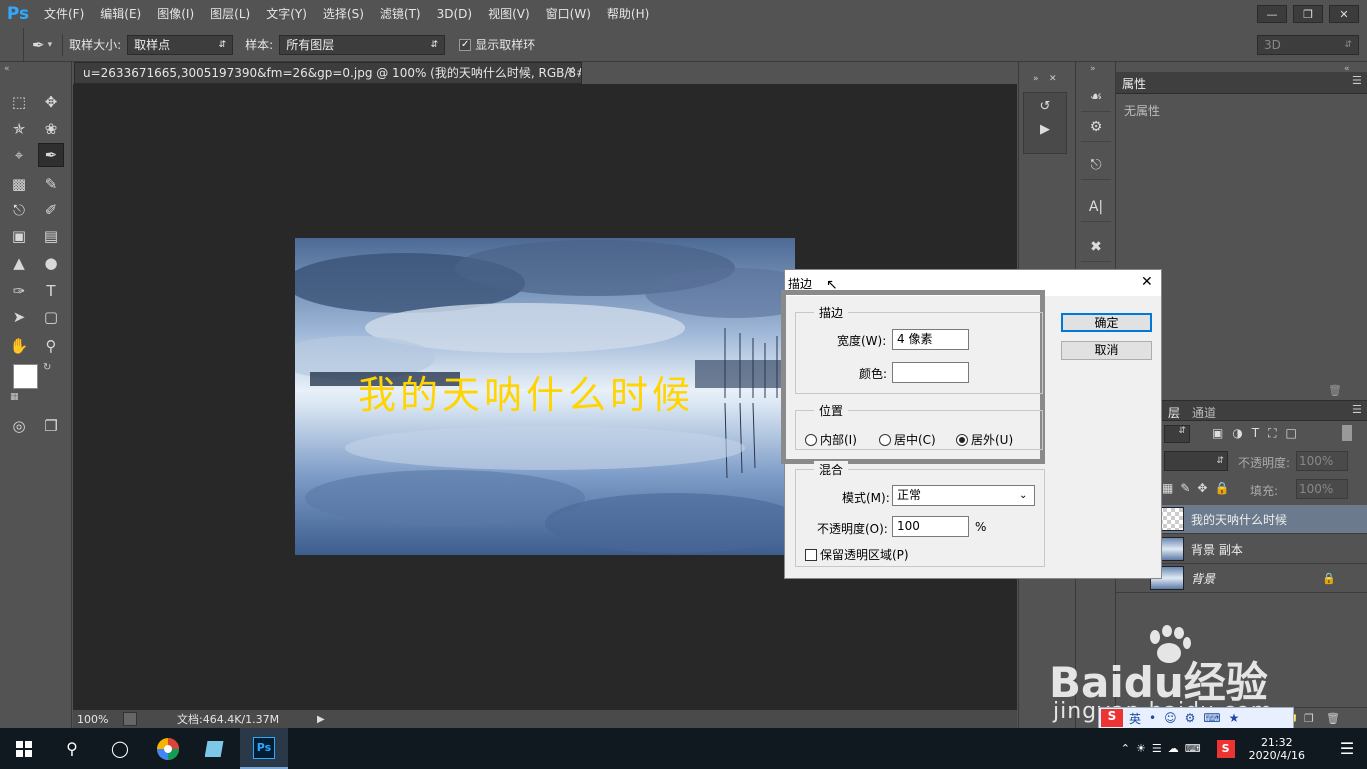 This screenshot has width=1367, height=769. Describe the element at coordinates (628, 14) in the screenshot. I see `menu-item-10: 帮助(H)` at that location.